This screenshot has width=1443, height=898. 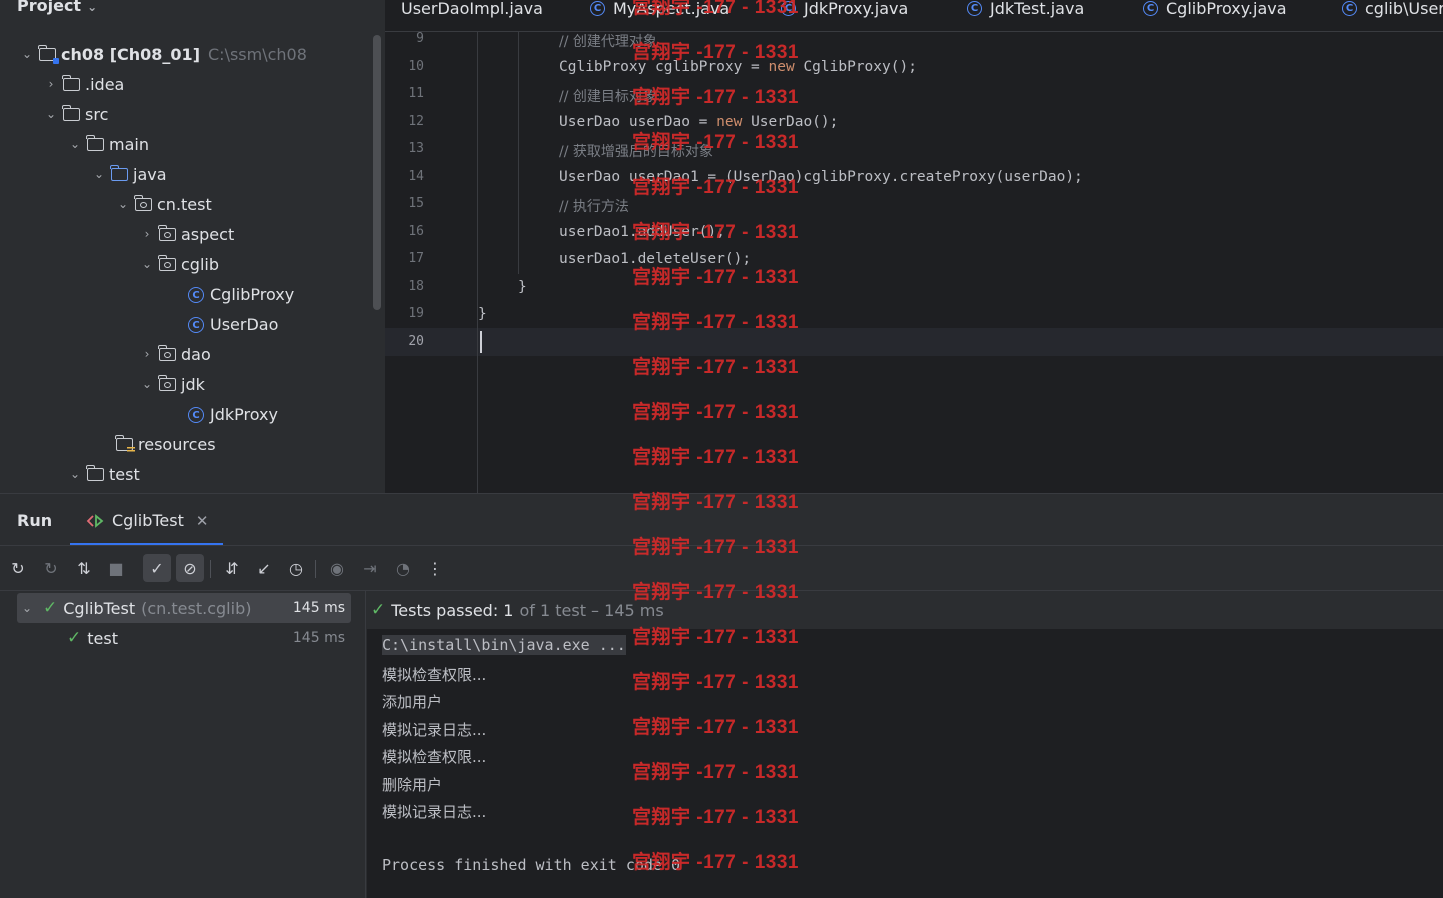 What do you see at coordinates (139, 324) in the screenshot?
I see `tree-item-userdao: C UserDao` at bounding box center [139, 324].